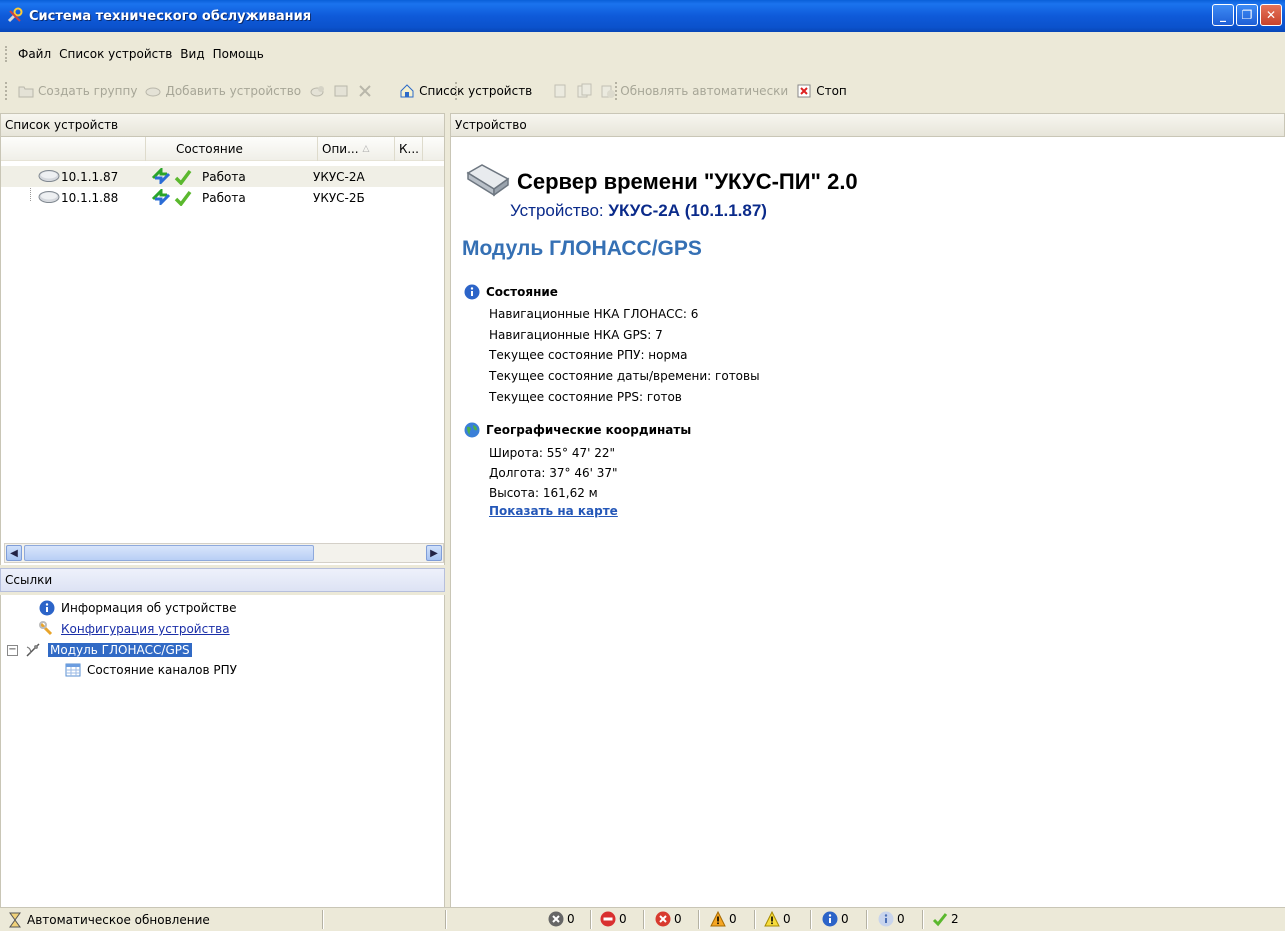  What do you see at coordinates (465, 91) in the screenshot?
I see `device-list-button: Список устройств` at bounding box center [465, 91].